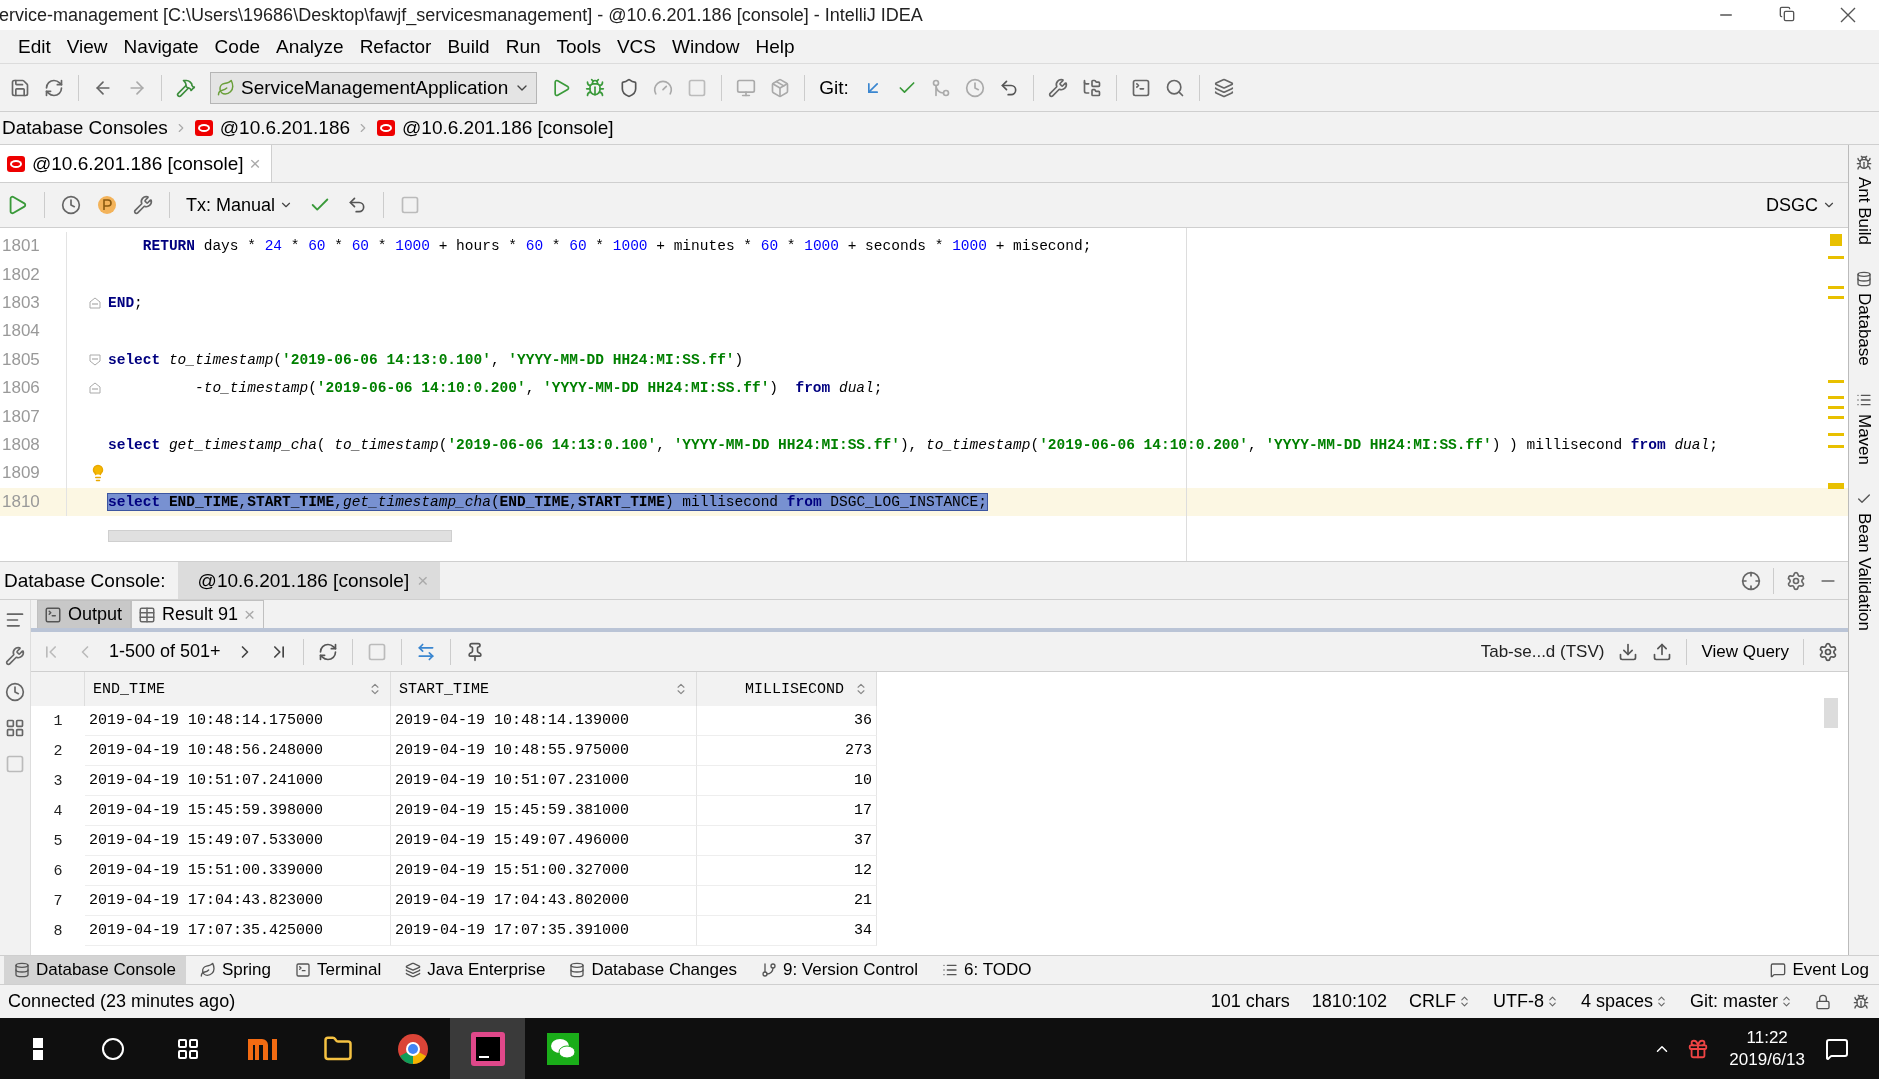  What do you see at coordinates (237, 46) in the screenshot?
I see `menu-item: Code` at bounding box center [237, 46].